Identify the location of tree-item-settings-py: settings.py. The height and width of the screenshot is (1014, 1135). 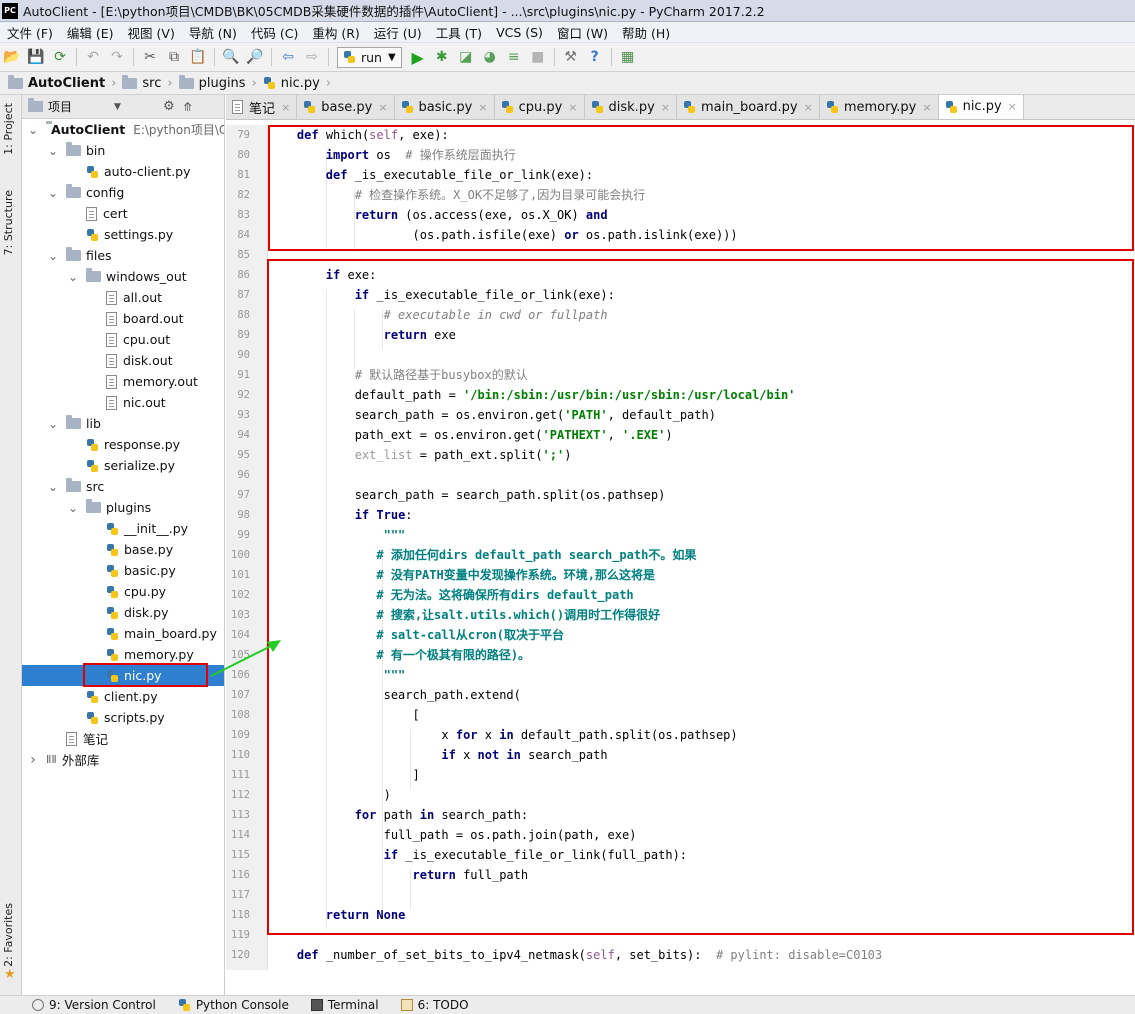
(123, 234).